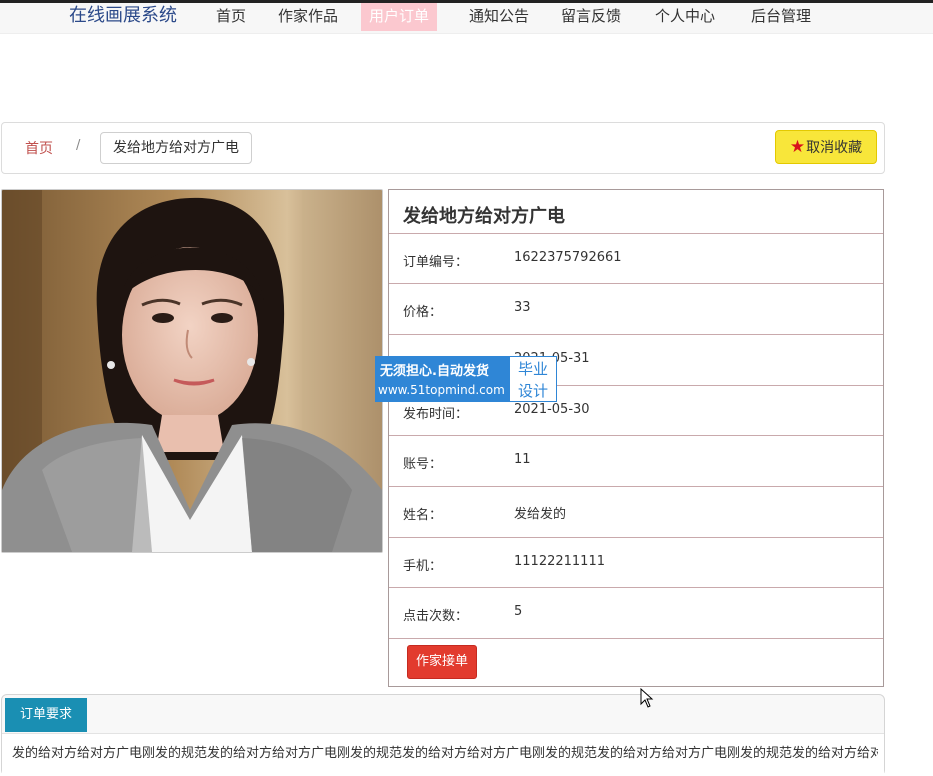  I want to click on detail-label: 账号：, so click(423, 464).